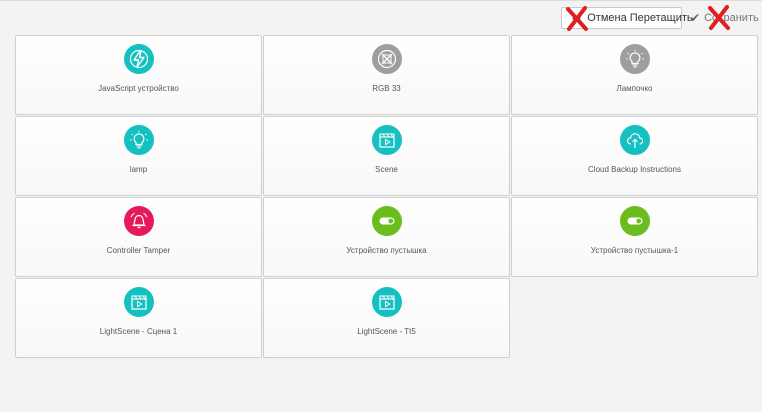 This screenshot has height=412, width=762. What do you see at coordinates (381, 0) in the screenshot?
I see `top-divider` at bounding box center [381, 0].